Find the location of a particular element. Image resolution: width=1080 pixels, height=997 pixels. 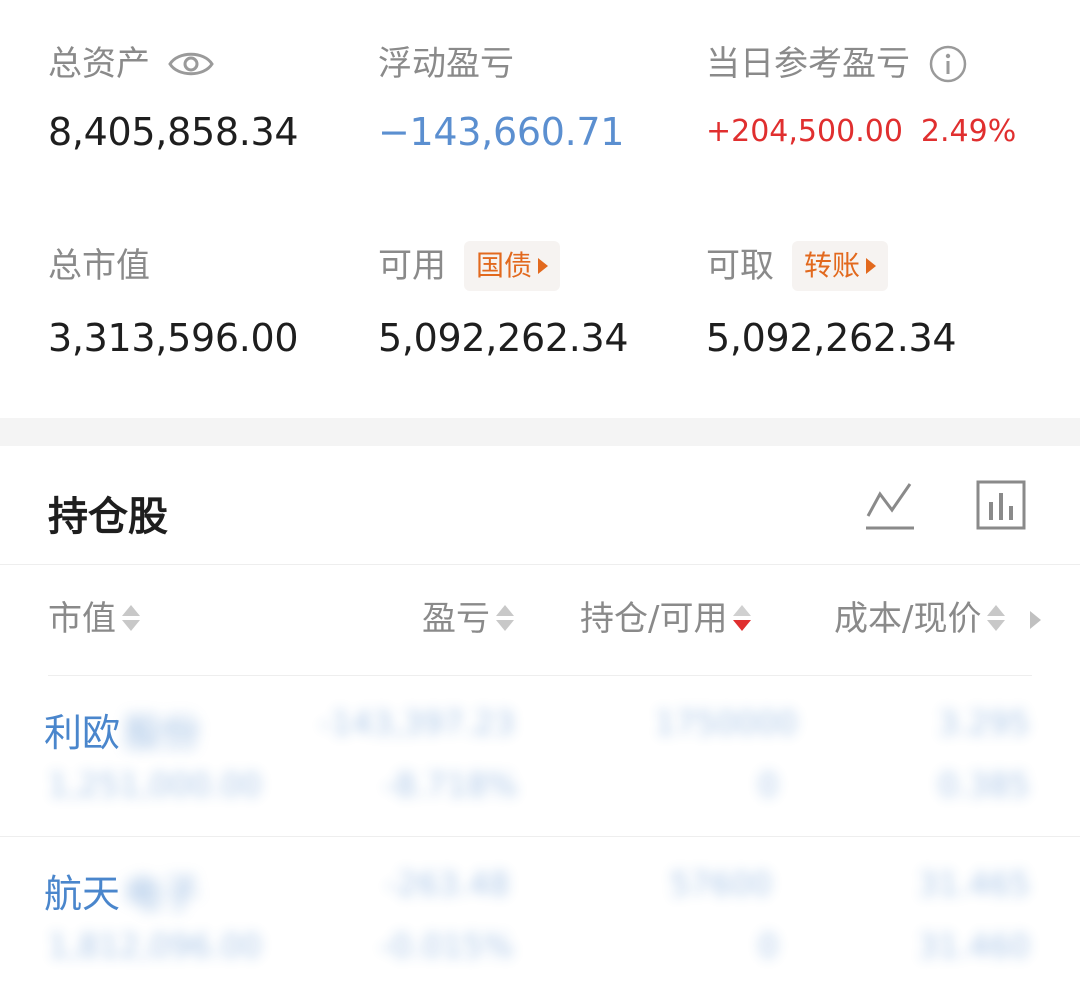

column-cost-price: 成本/现价 is located at coordinates (938, 619).